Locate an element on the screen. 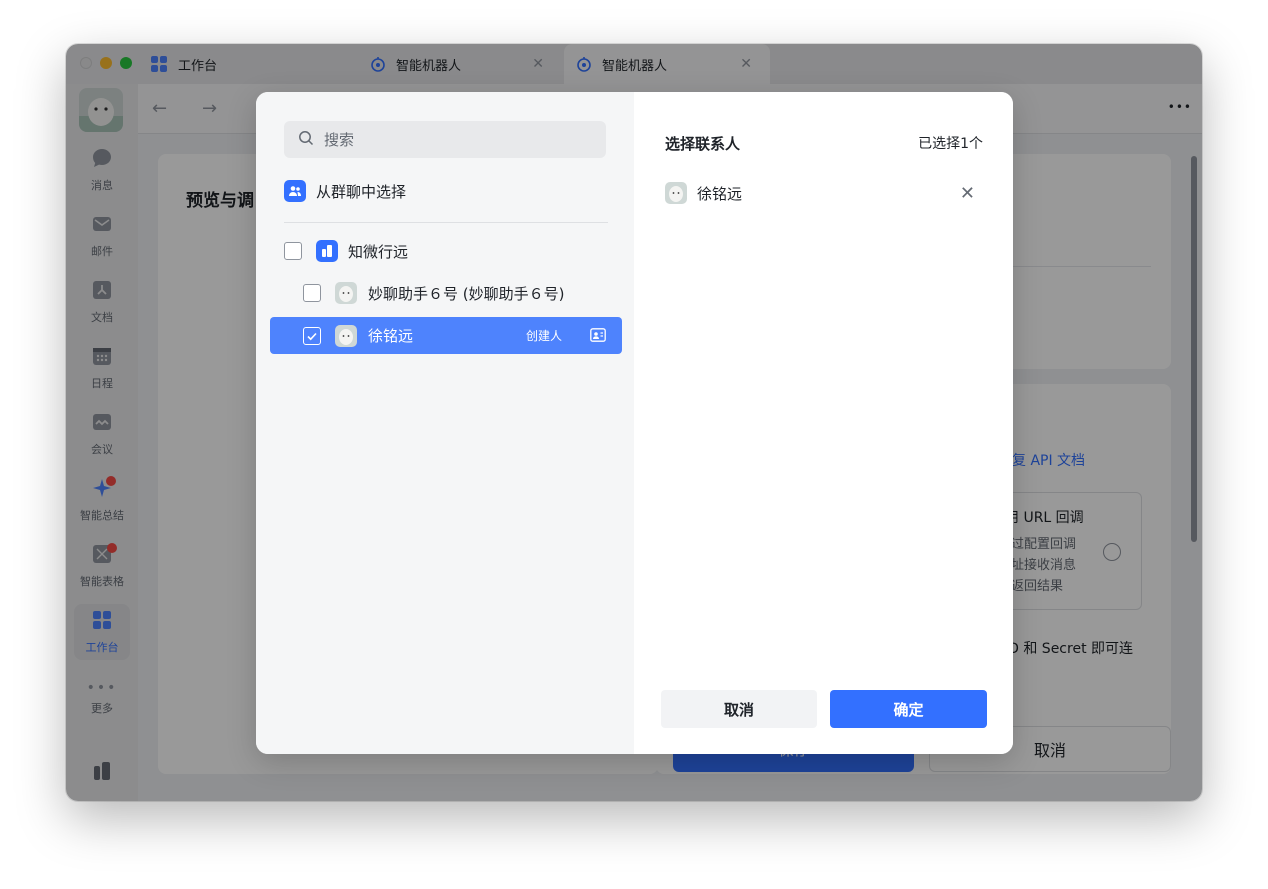 Image resolution: width=1268 pixels, height=889 pixels. cancel-button: 取消 is located at coordinates (739, 709).